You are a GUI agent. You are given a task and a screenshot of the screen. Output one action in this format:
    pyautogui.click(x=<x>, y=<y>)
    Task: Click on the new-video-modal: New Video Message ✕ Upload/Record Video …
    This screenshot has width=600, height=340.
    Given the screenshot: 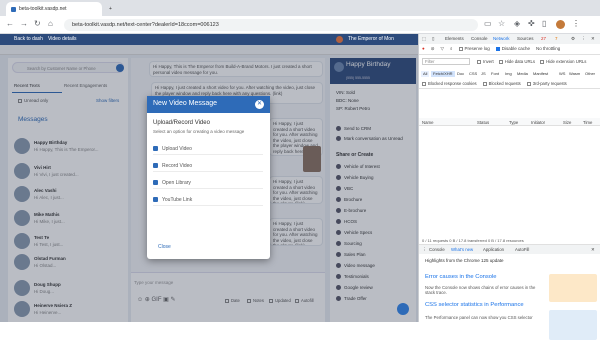 What is the action you would take?
    pyautogui.click(x=208, y=177)
    